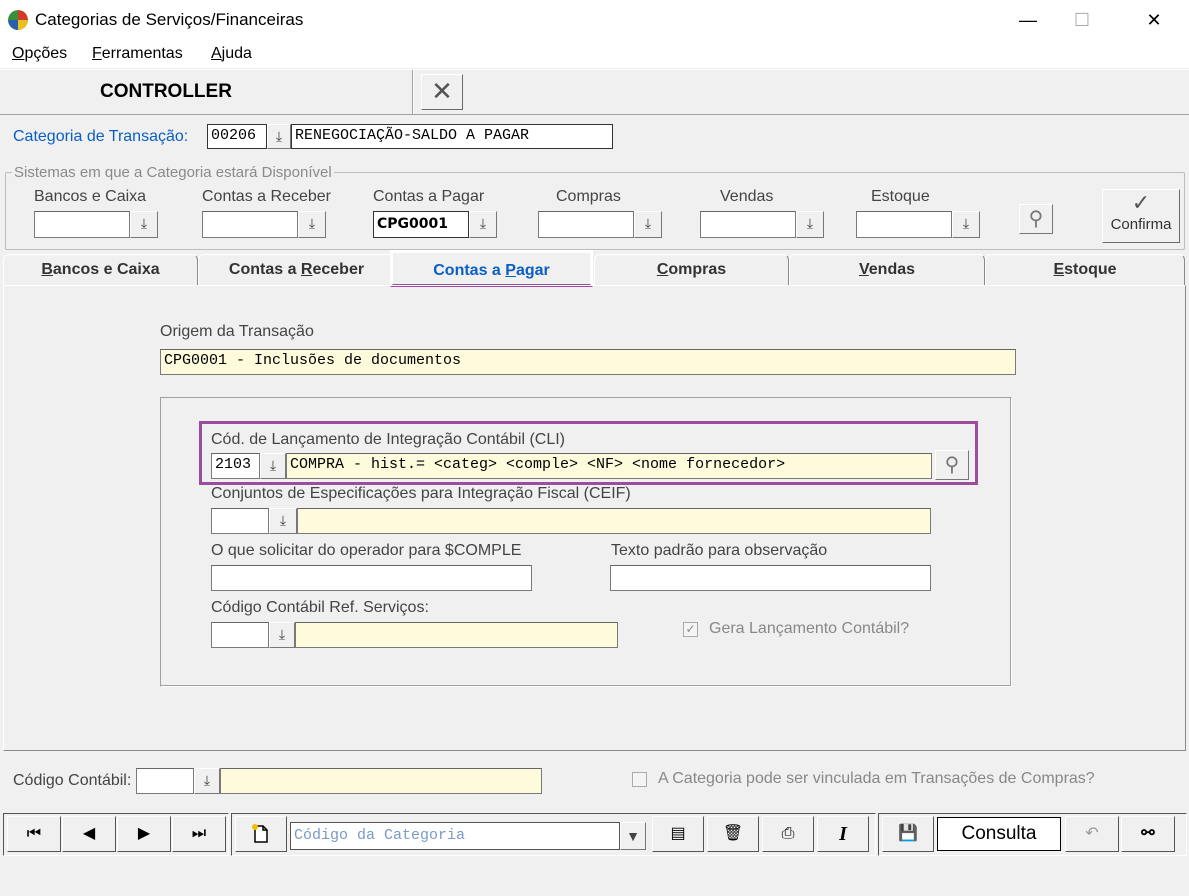  Describe the element at coordinates (47, 269) in the screenshot. I see `tab-bancos-key: B` at that location.